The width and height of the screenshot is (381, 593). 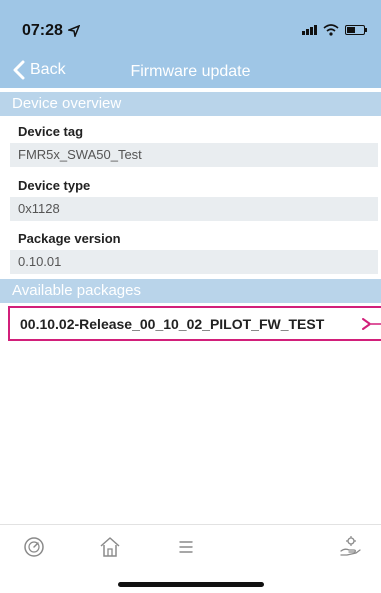 I want to click on menu-icon, so click(x=186, y=547).